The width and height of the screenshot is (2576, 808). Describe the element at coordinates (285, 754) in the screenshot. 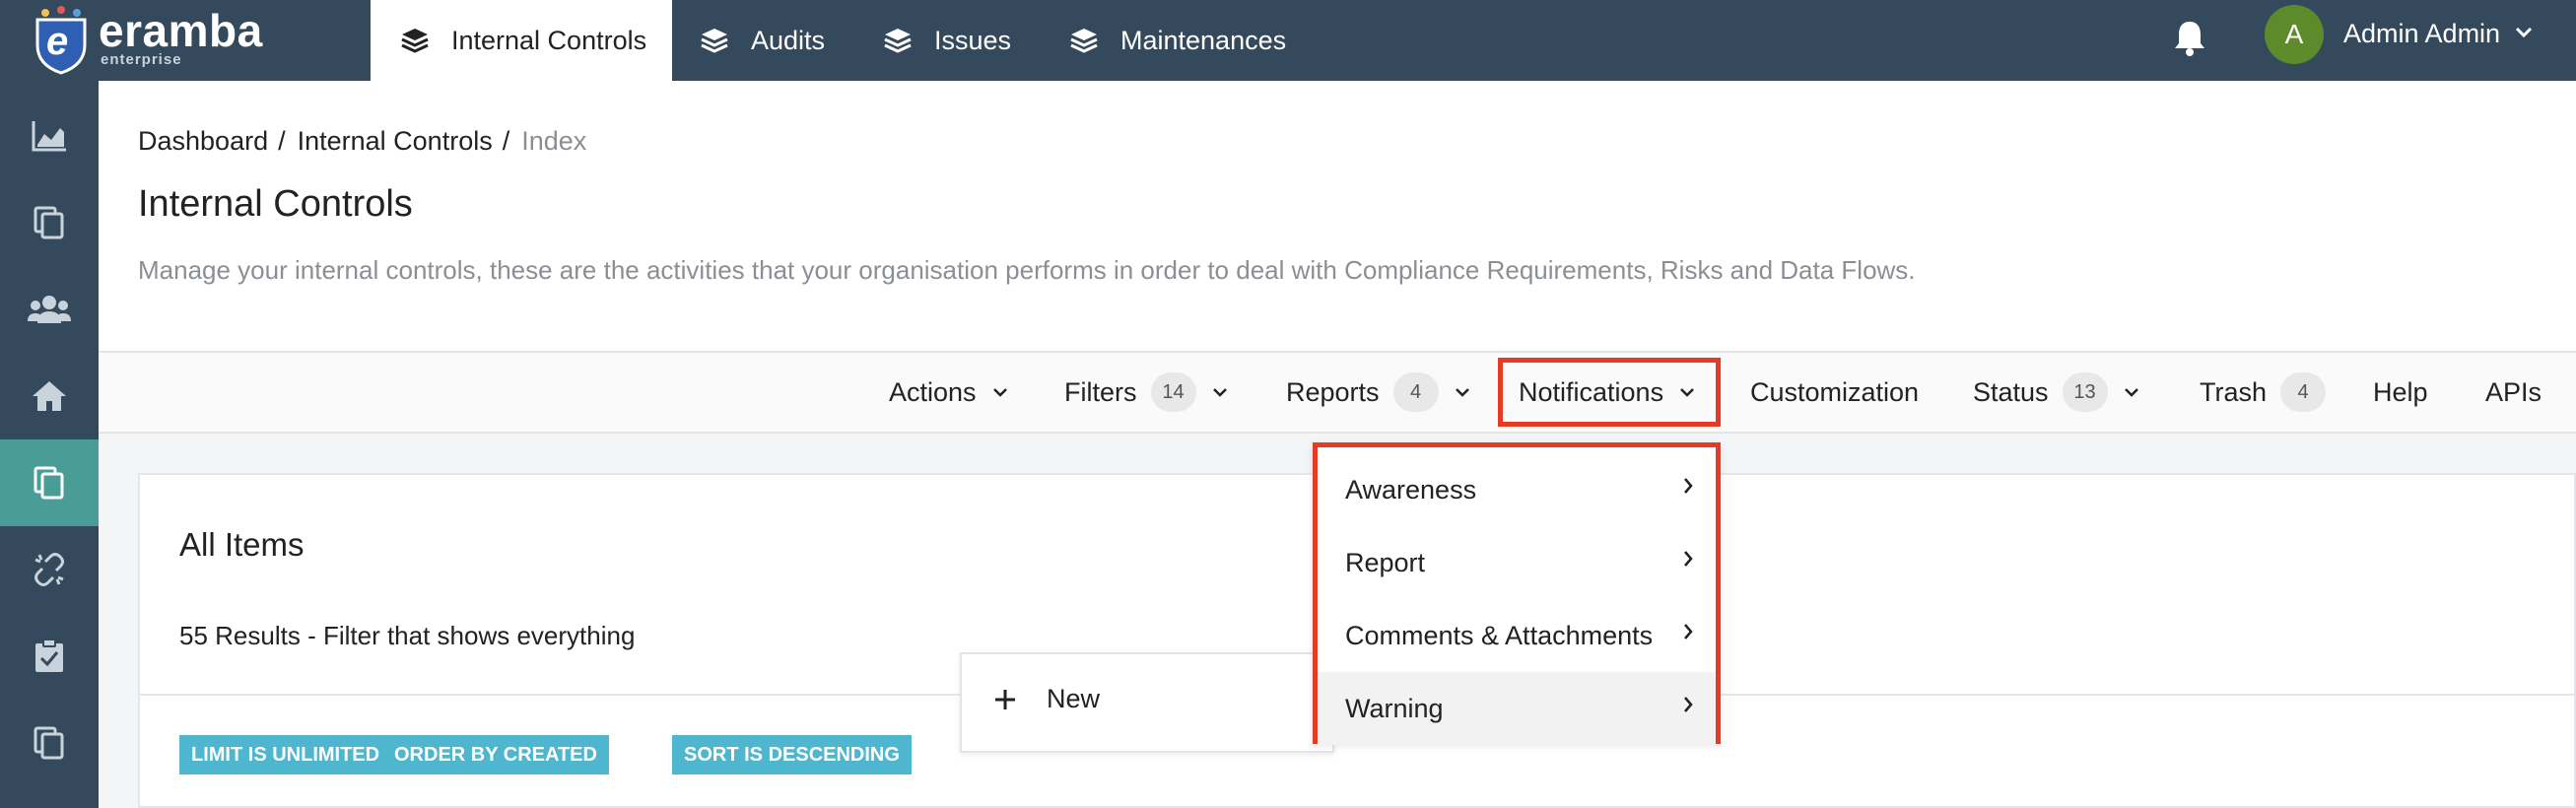

I see `limit-tag: LIMIT IS UNLIMITED` at that location.